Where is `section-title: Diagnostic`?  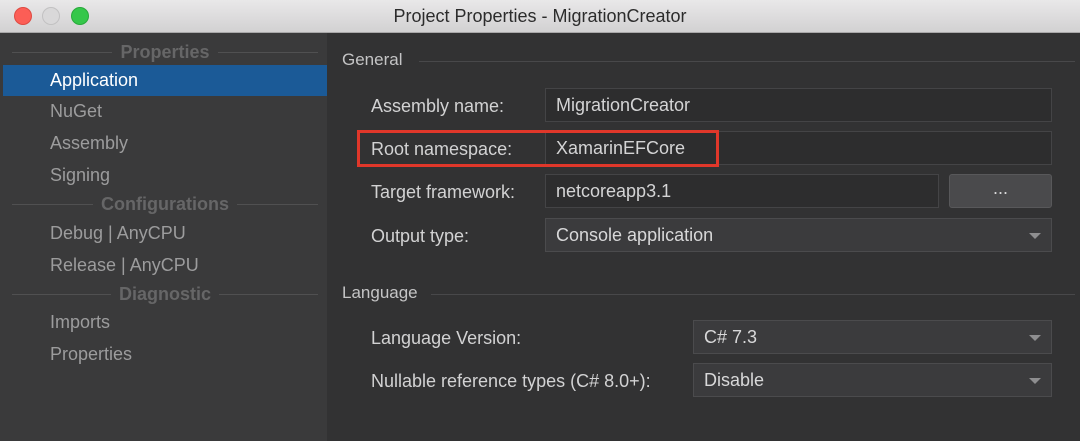
section-title: Diagnostic is located at coordinates (164, 294).